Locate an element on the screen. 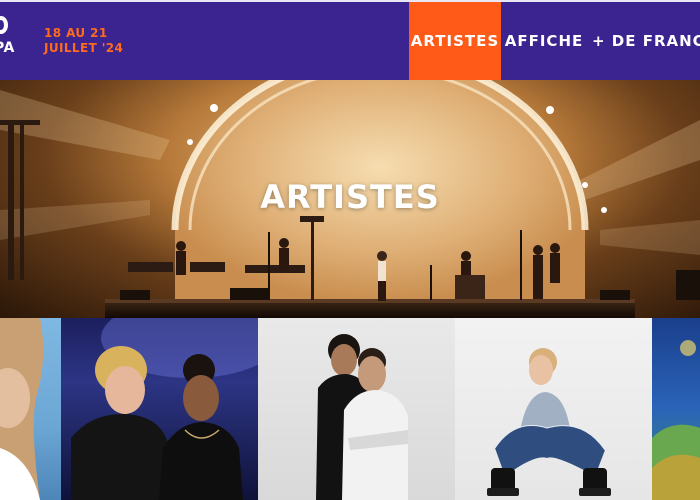 The height and width of the screenshot is (500, 700). nav-item-label: AFFICHE is located at coordinates (544, 41).